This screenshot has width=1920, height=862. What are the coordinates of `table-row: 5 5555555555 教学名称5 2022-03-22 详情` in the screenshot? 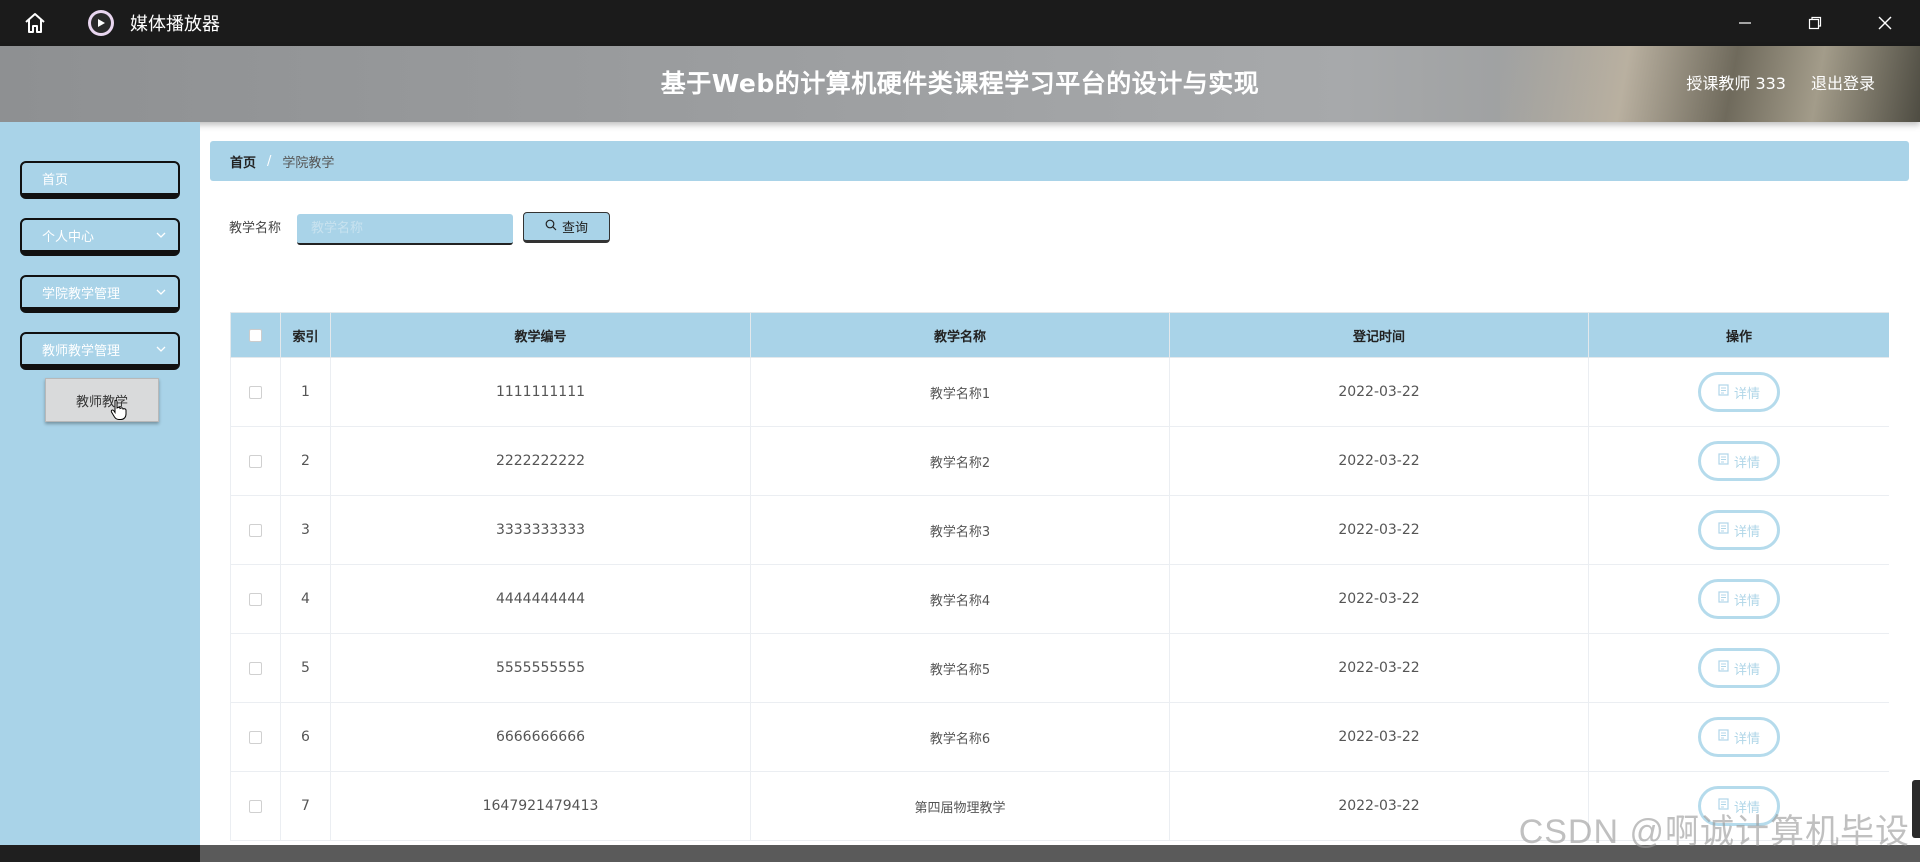 It's located at (1059, 668).